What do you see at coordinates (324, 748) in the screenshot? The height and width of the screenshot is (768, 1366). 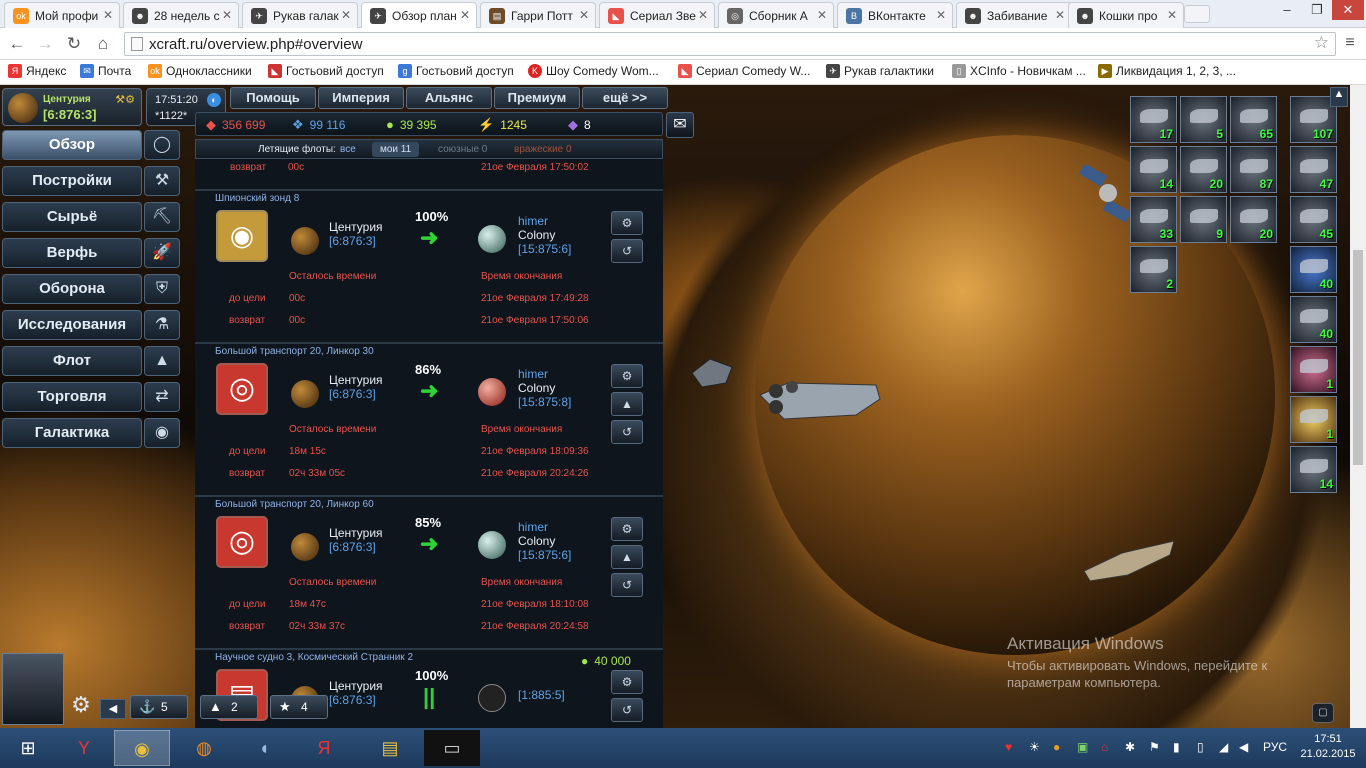 I see `yandex-icon: Я` at bounding box center [324, 748].